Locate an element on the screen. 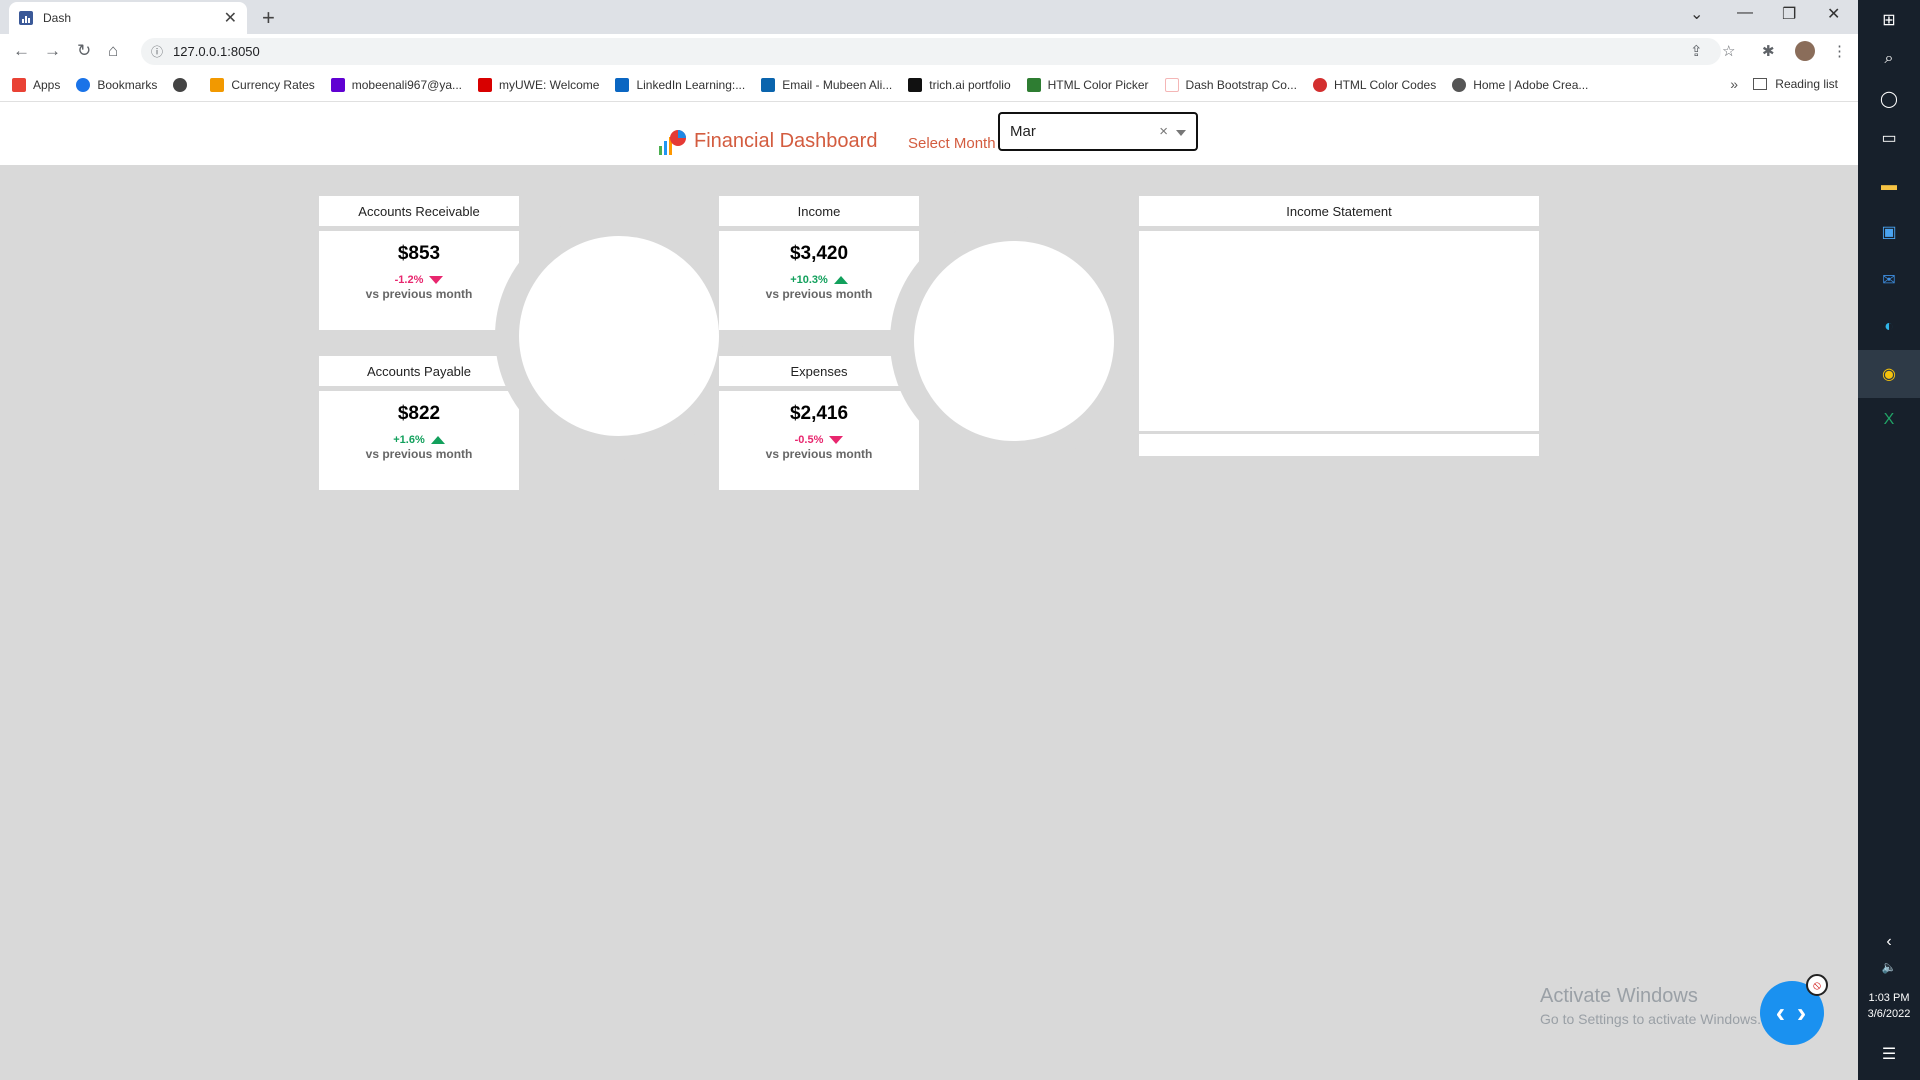 The width and height of the screenshot is (1920, 1080). ap-change: +1.6% is located at coordinates (419, 440).